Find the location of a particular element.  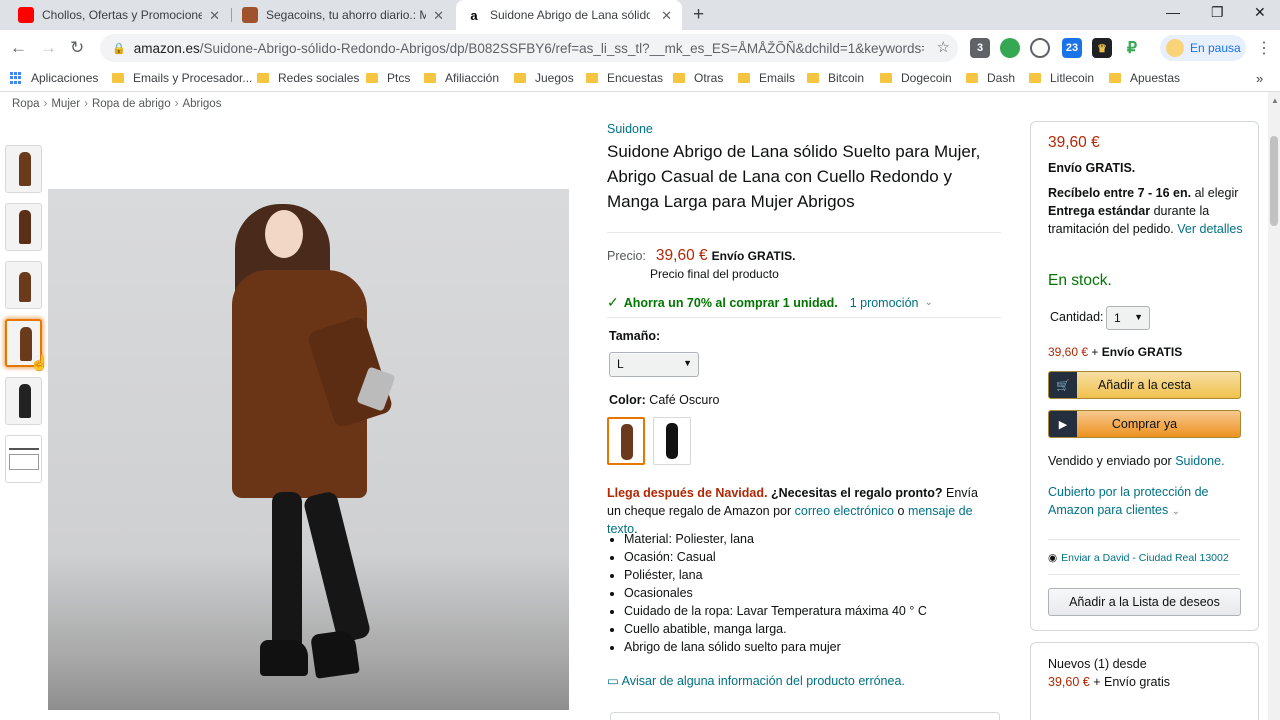

size-chart-line is located at coordinates (24, 449).